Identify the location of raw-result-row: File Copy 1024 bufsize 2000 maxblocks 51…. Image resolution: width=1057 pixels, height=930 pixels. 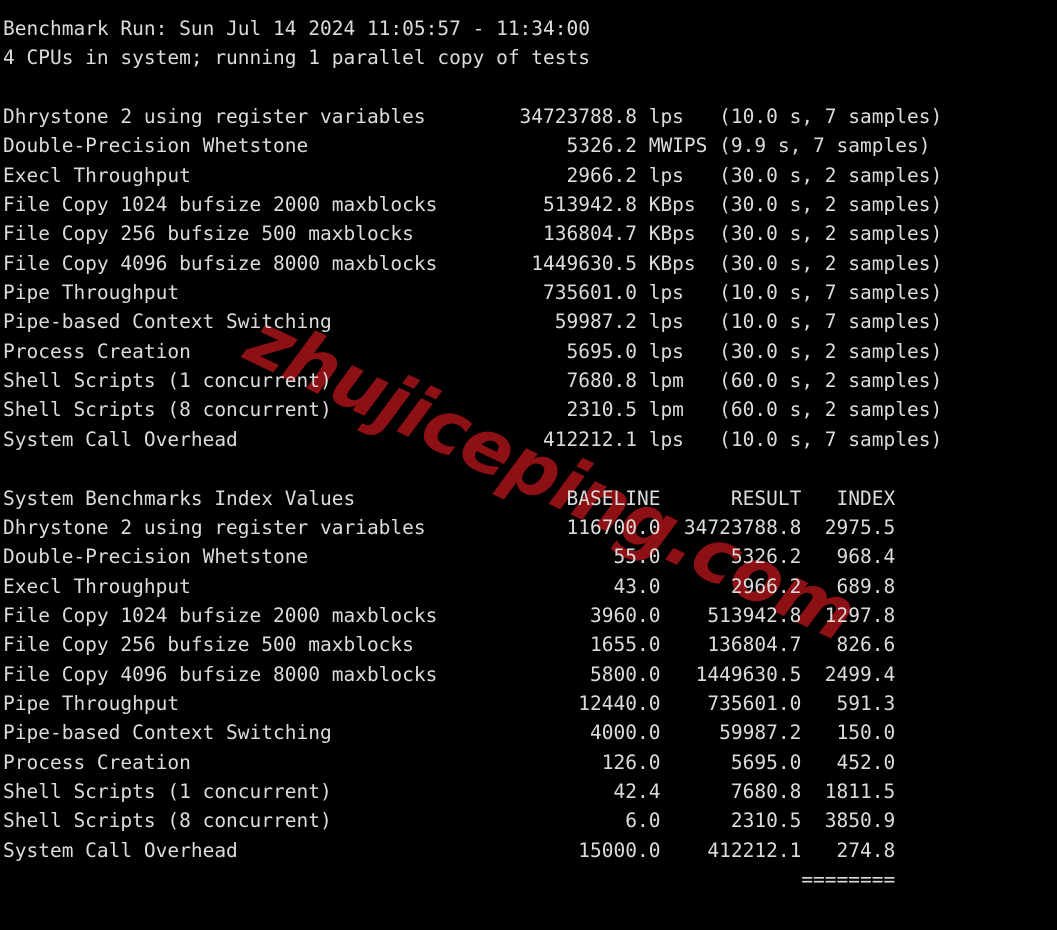
(473, 205).